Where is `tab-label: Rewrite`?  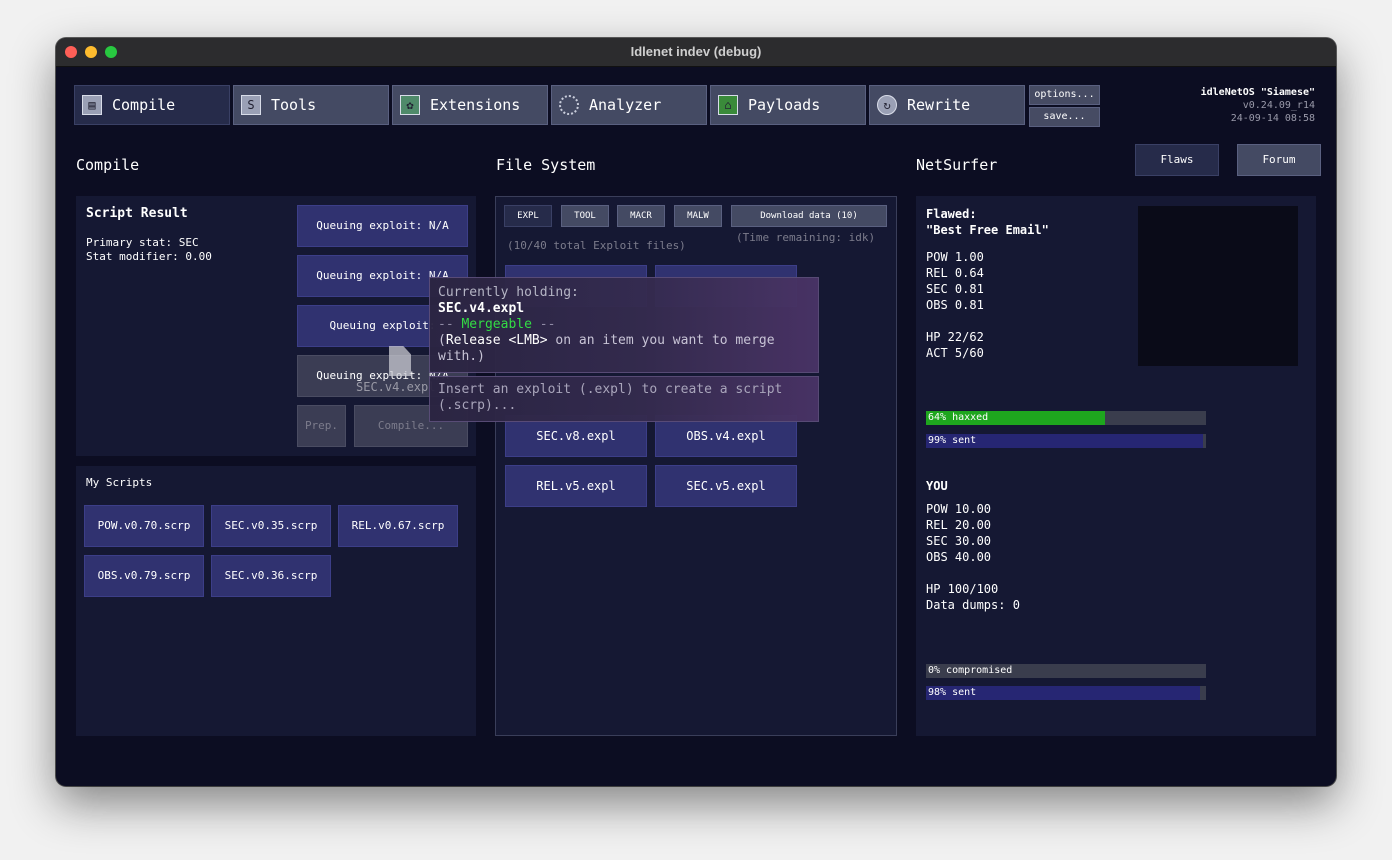 tab-label: Rewrite is located at coordinates (939, 105).